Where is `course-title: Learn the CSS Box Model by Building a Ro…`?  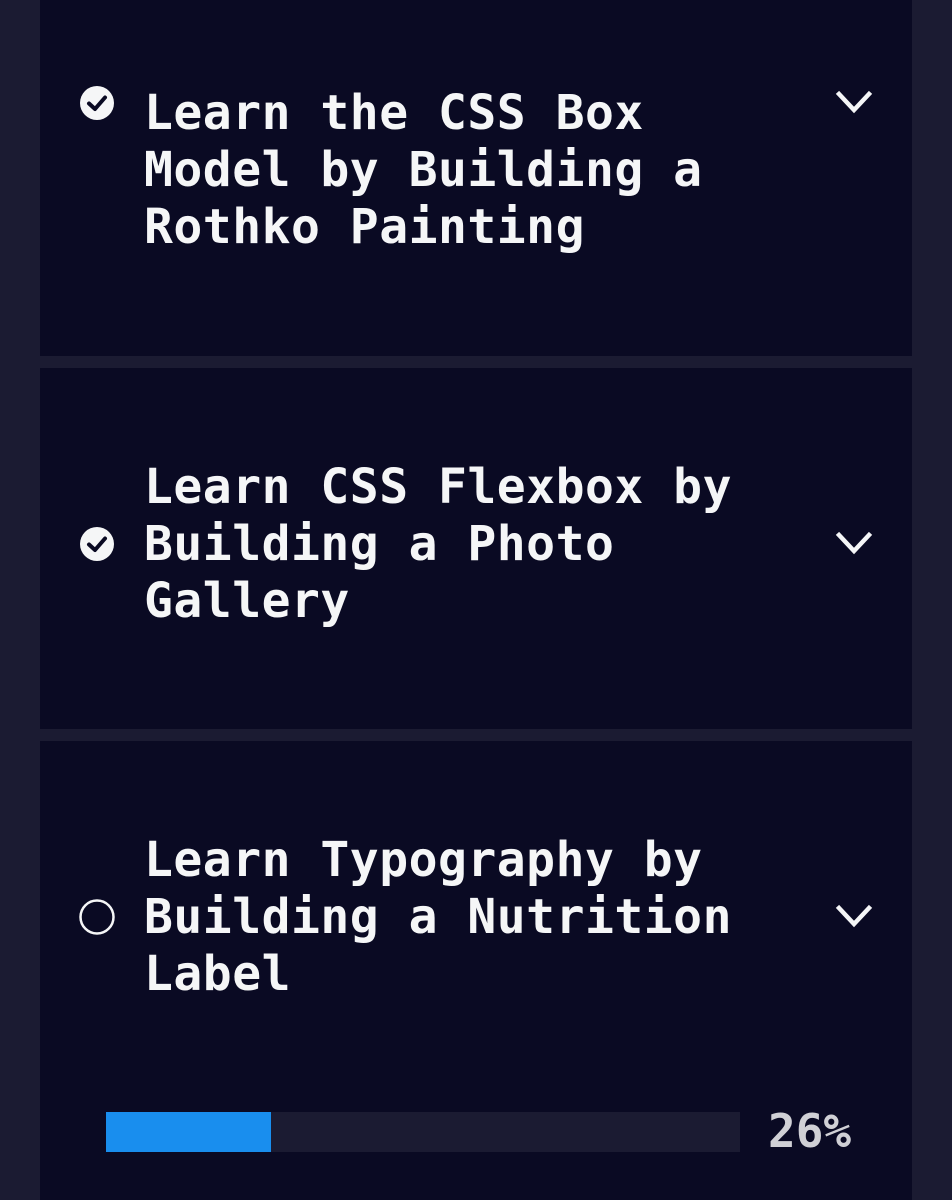
course-title: Learn the CSS Box Model by Building a Ro… is located at coordinates (423, 170).